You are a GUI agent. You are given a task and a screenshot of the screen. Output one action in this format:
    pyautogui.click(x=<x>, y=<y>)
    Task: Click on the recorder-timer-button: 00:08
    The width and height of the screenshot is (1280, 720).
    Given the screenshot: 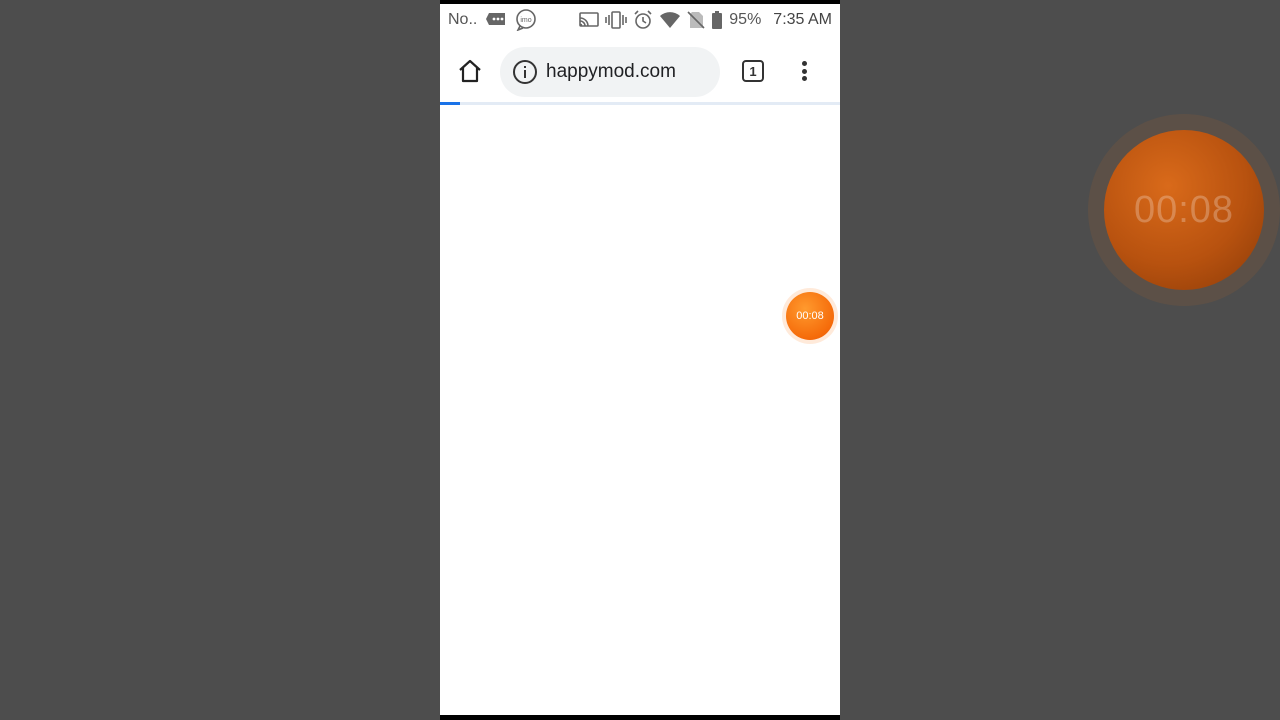 What is the action you would take?
    pyautogui.click(x=810, y=316)
    